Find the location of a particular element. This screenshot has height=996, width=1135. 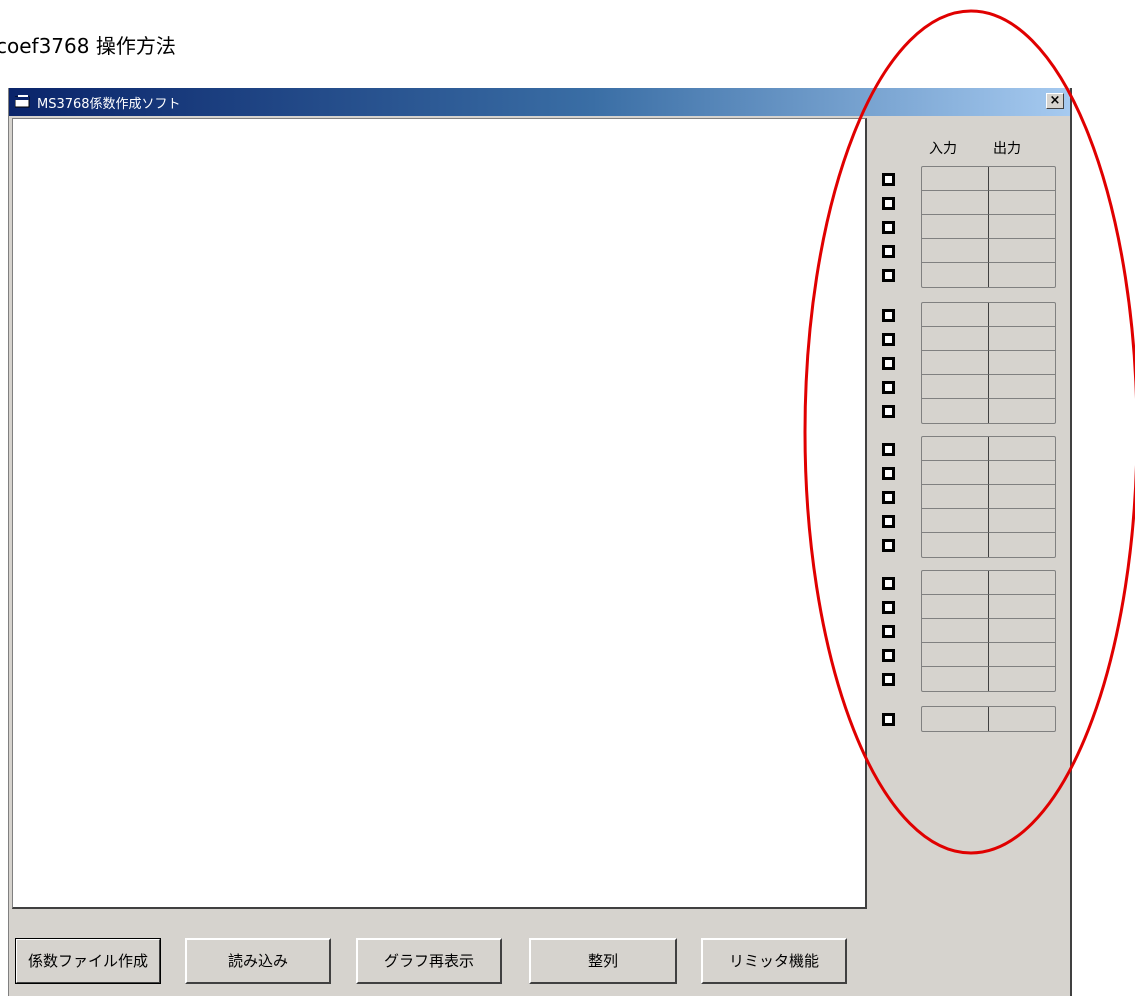

create-coef-file-button: 係数ファイル作成 is located at coordinates (88, 961).